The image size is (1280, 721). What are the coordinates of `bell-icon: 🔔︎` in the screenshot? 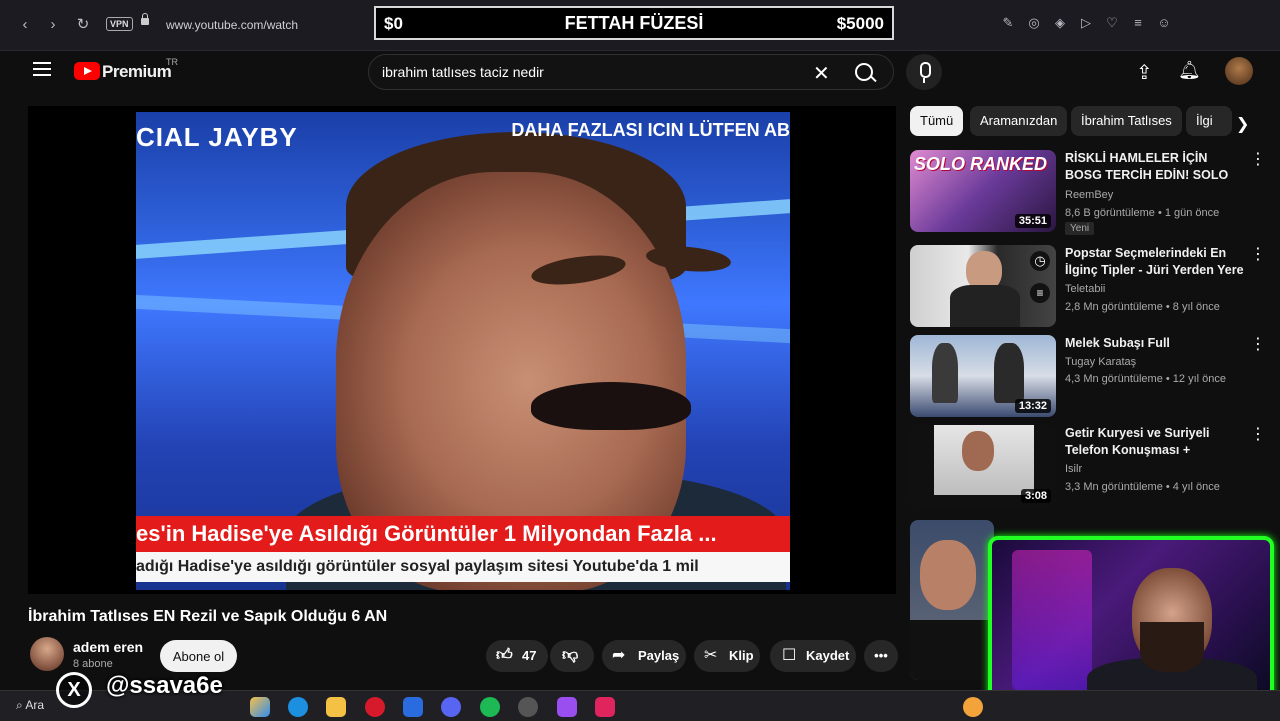 It's located at (1189, 70).